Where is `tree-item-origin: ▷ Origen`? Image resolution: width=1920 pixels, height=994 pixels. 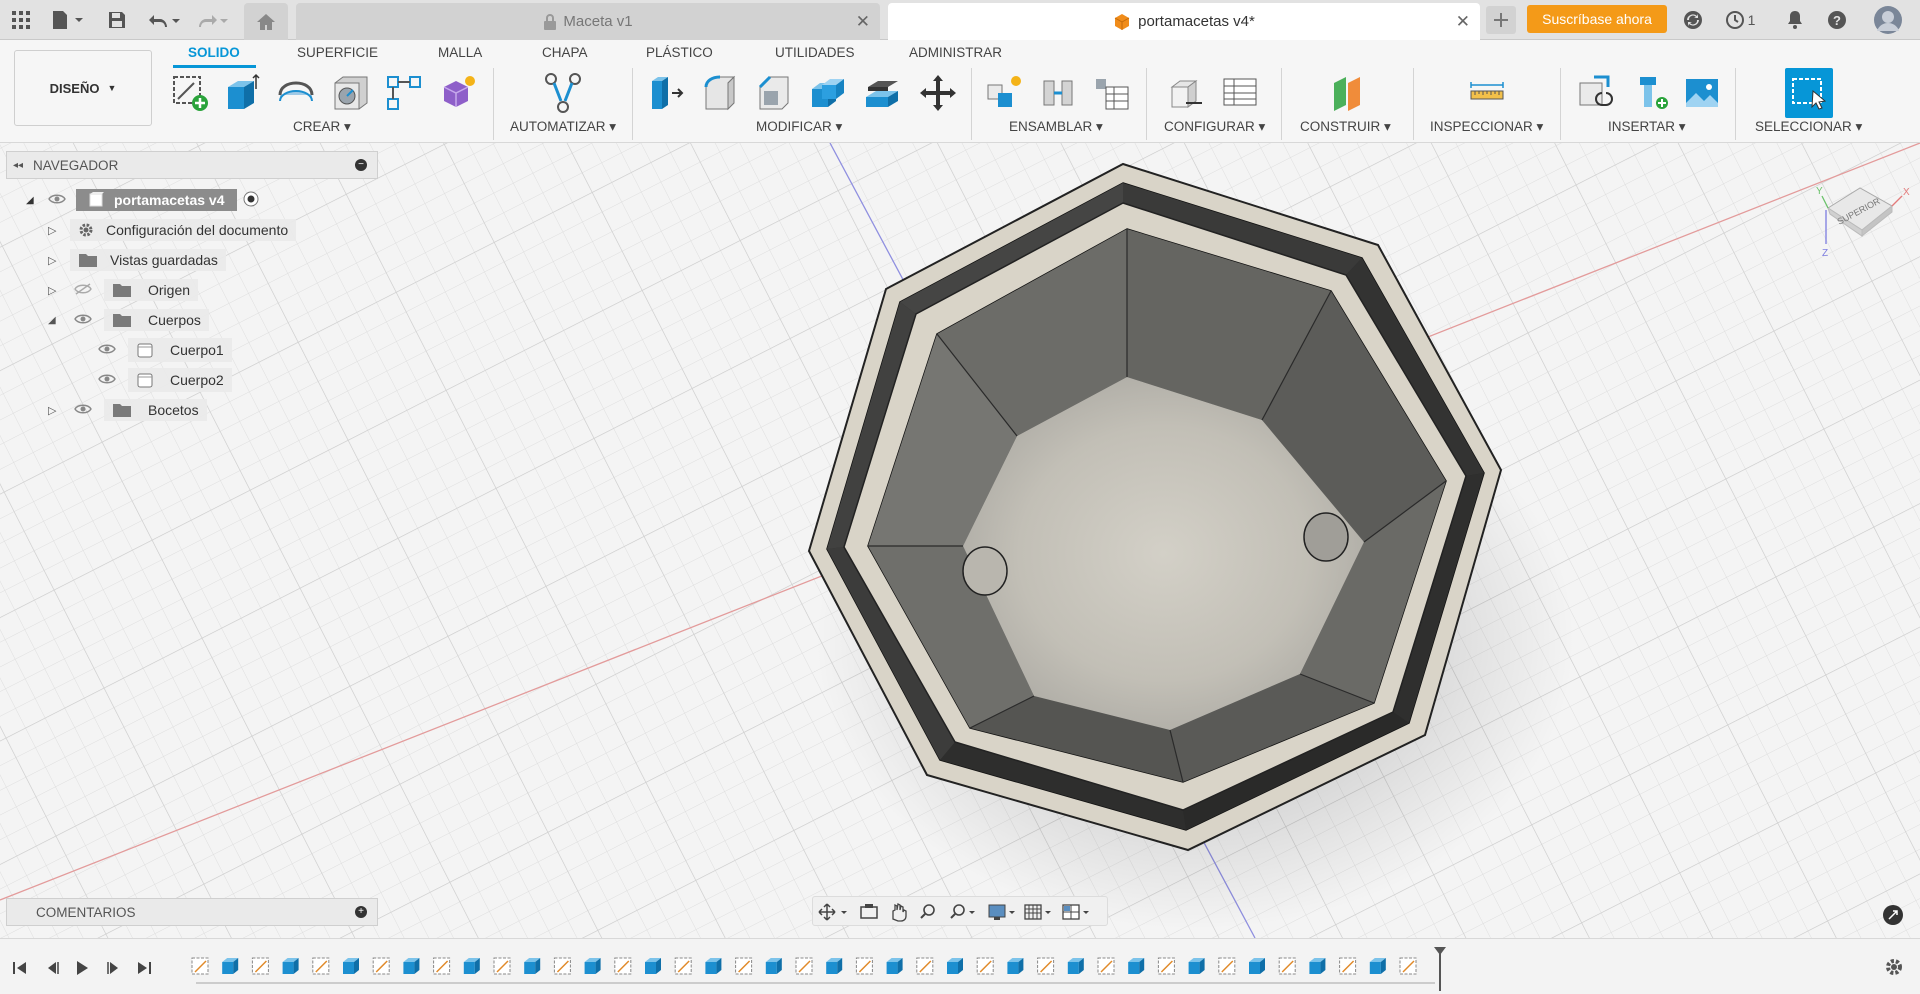 tree-item-origin: ▷ Origen is located at coordinates (123, 290).